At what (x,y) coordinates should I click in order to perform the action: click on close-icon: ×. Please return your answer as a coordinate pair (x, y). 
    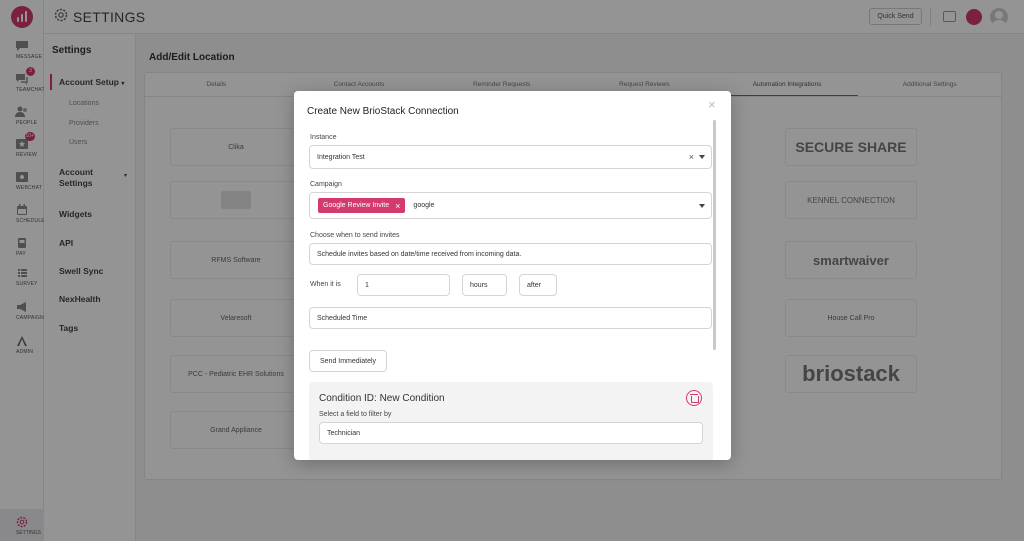
    Looking at the image, I should click on (712, 104).